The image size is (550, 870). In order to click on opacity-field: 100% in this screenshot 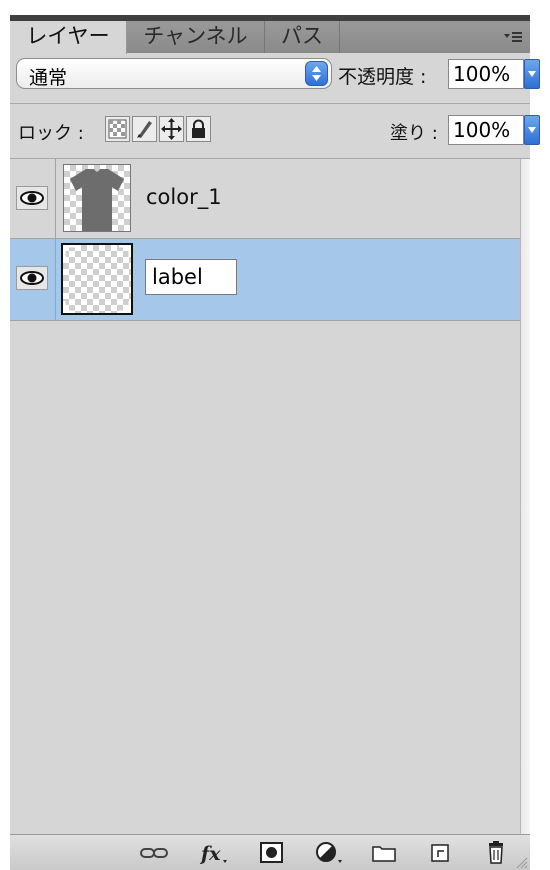, I will do `click(486, 74)`.